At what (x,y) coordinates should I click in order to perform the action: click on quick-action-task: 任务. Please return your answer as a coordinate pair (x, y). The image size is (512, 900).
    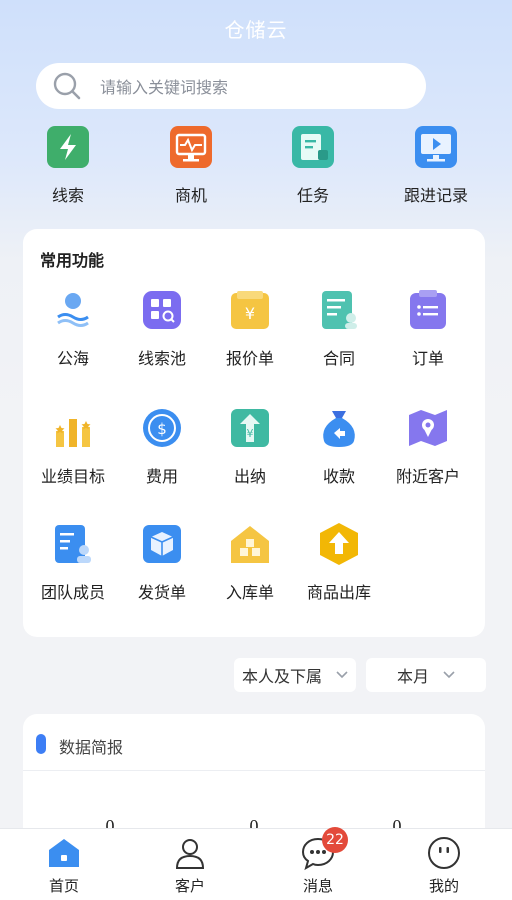
    Looking at the image, I should click on (313, 166).